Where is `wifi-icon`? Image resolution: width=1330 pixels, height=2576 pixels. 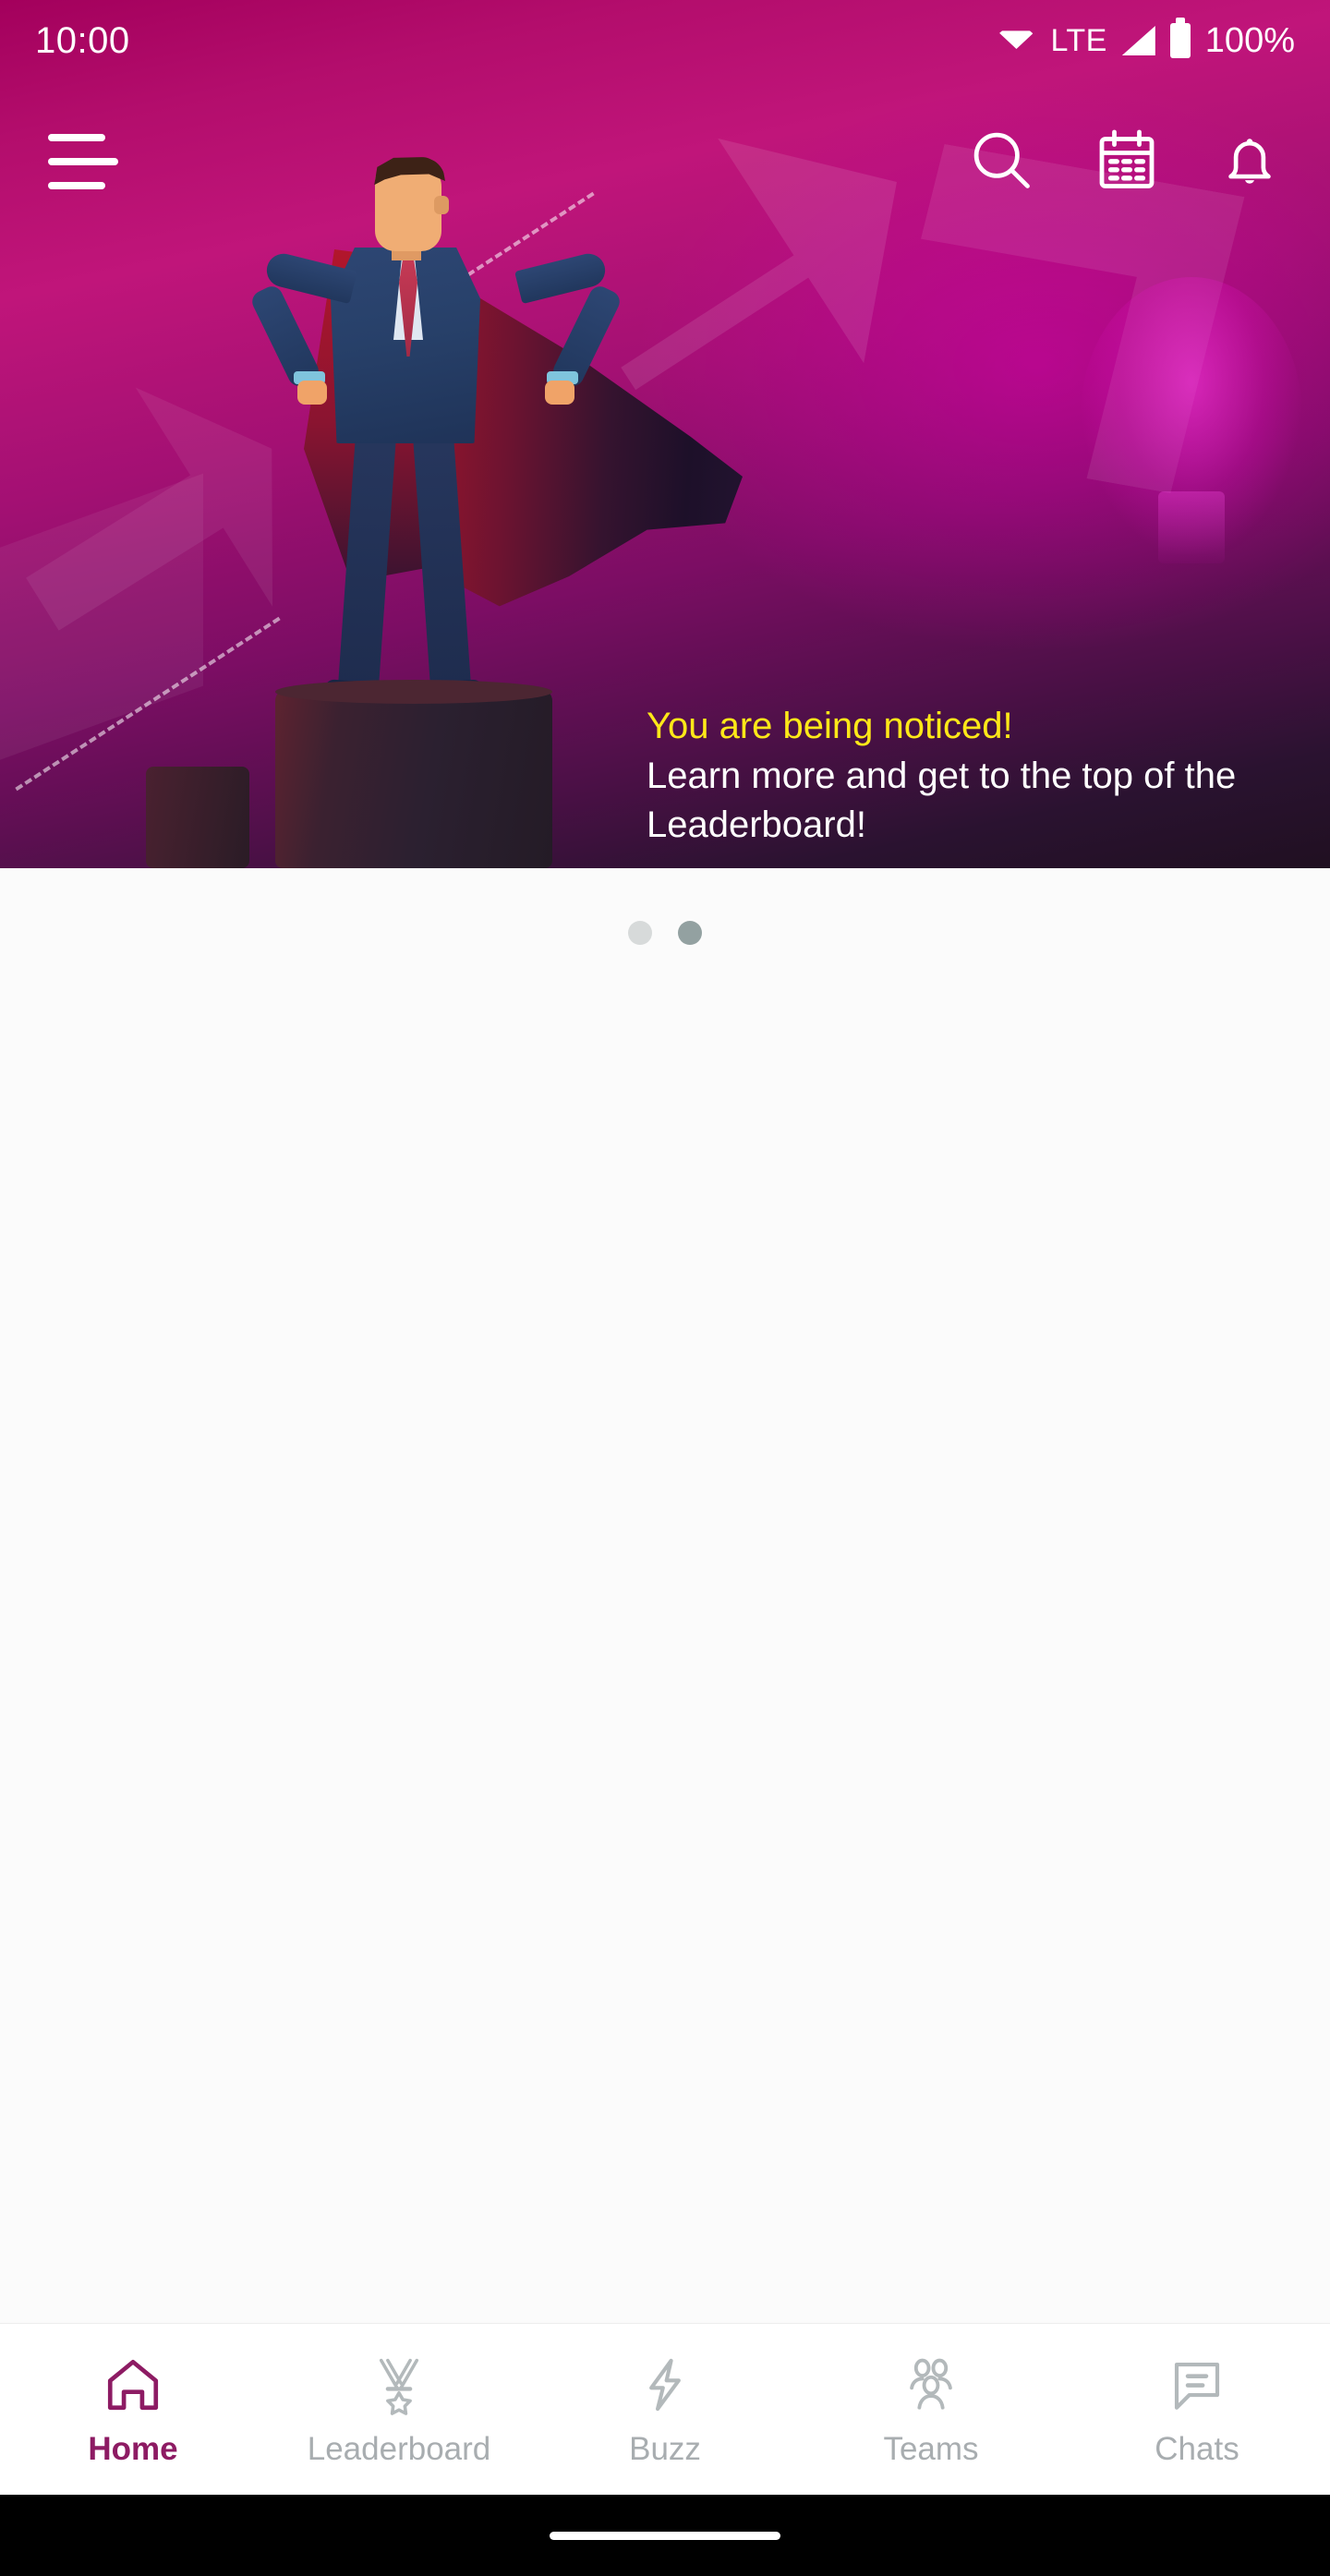
wifi-icon is located at coordinates (1016, 40).